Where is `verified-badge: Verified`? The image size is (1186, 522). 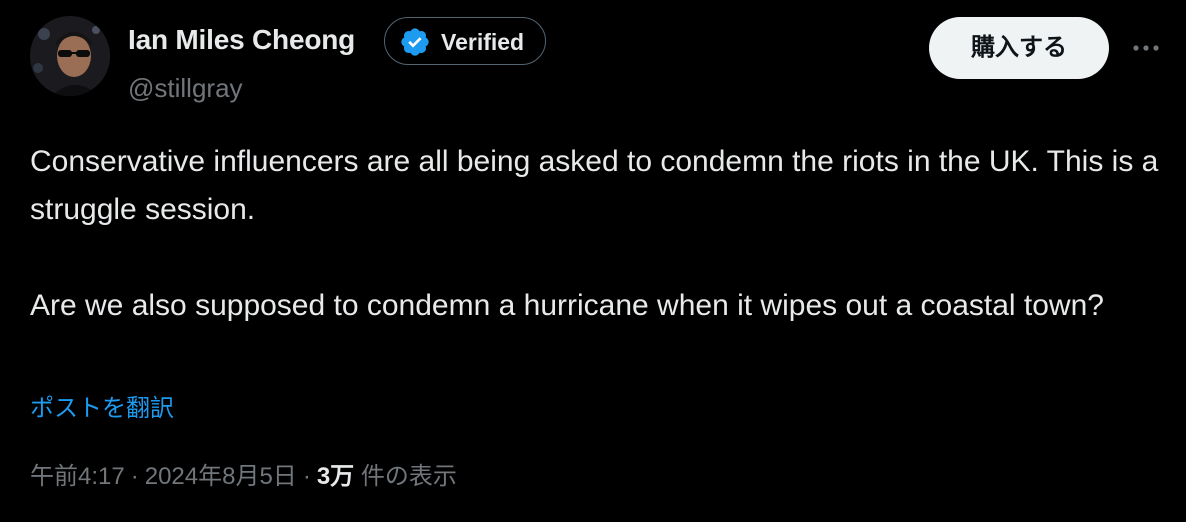 verified-badge: Verified is located at coordinates (465, 41).